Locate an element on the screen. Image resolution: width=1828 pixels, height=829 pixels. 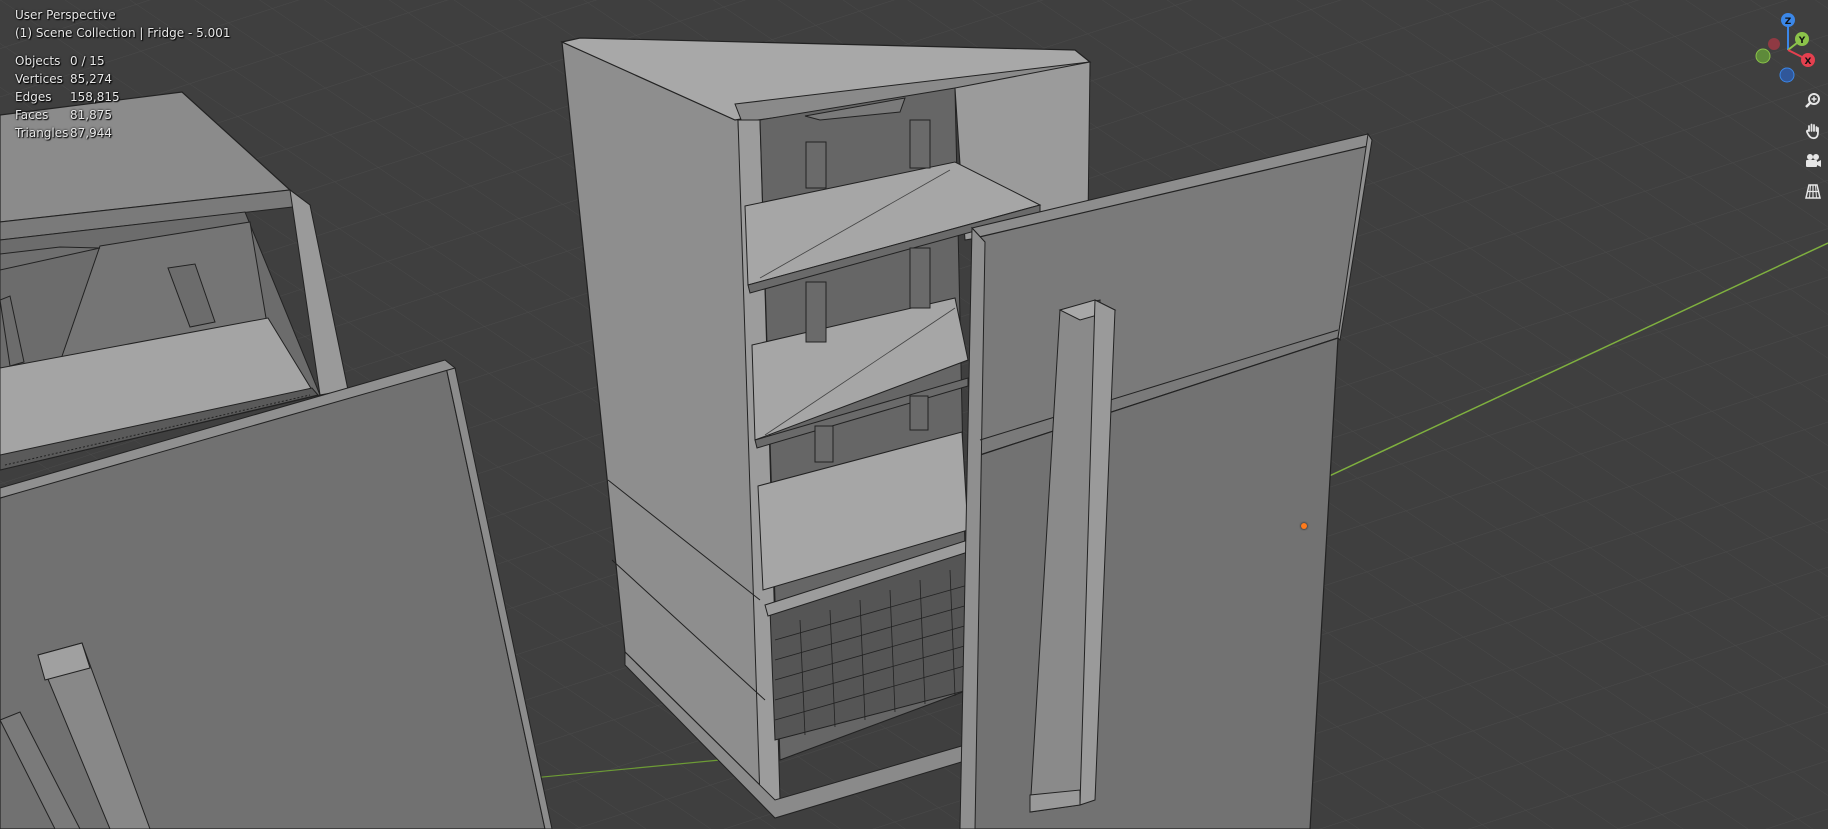
hand-pan-icon is located at coordinates (1812, 131).